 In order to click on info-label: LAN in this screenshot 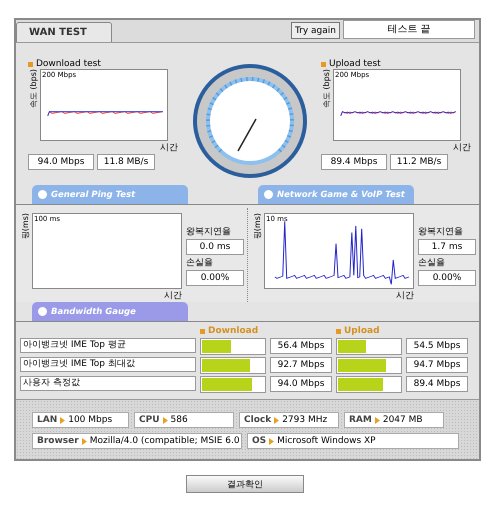, I will do `click(47, 420)`.